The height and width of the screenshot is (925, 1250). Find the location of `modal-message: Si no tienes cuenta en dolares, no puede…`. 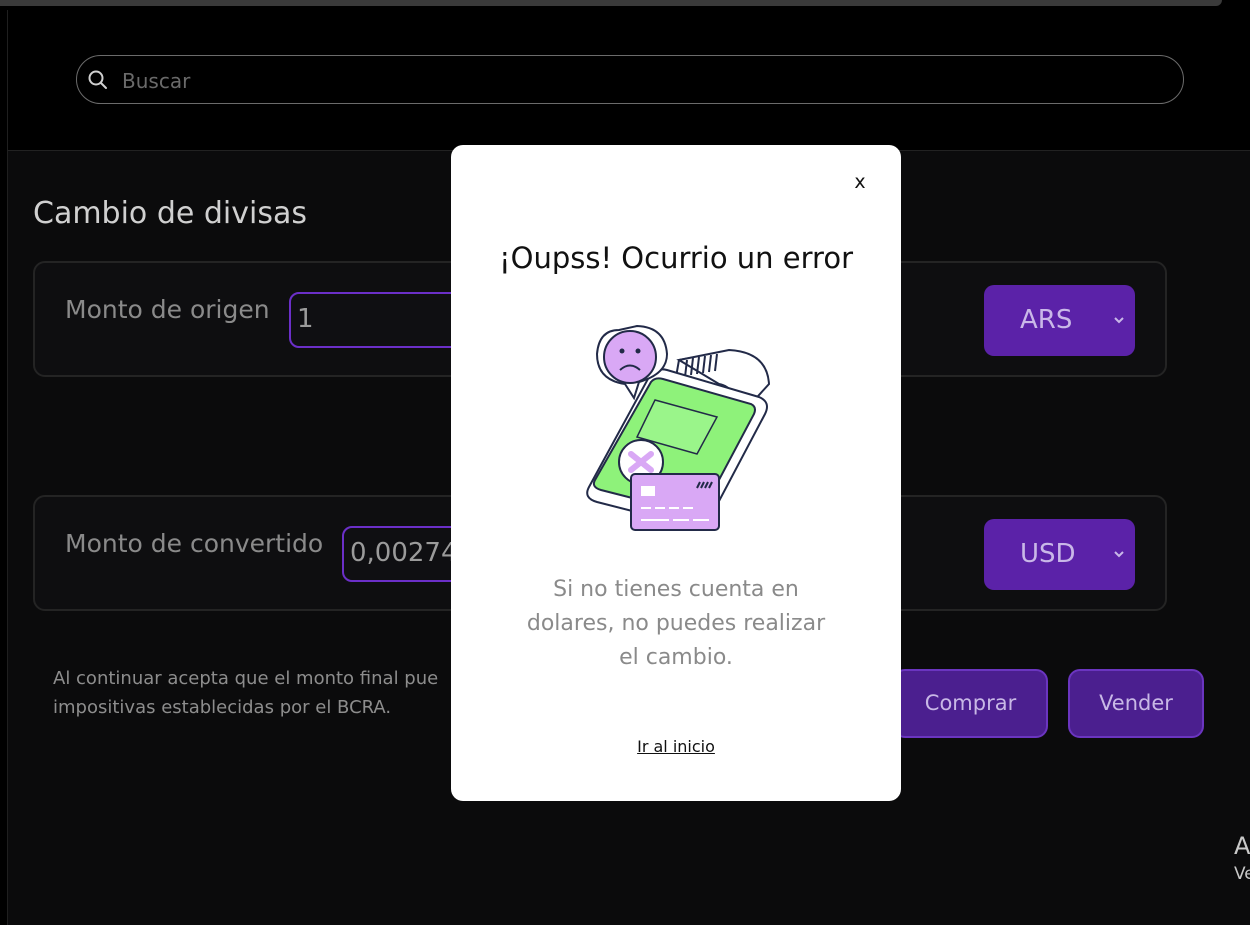

modal-message: Si no tienes cuenta en dolares, no puede… is located at coordinates (676, 623).